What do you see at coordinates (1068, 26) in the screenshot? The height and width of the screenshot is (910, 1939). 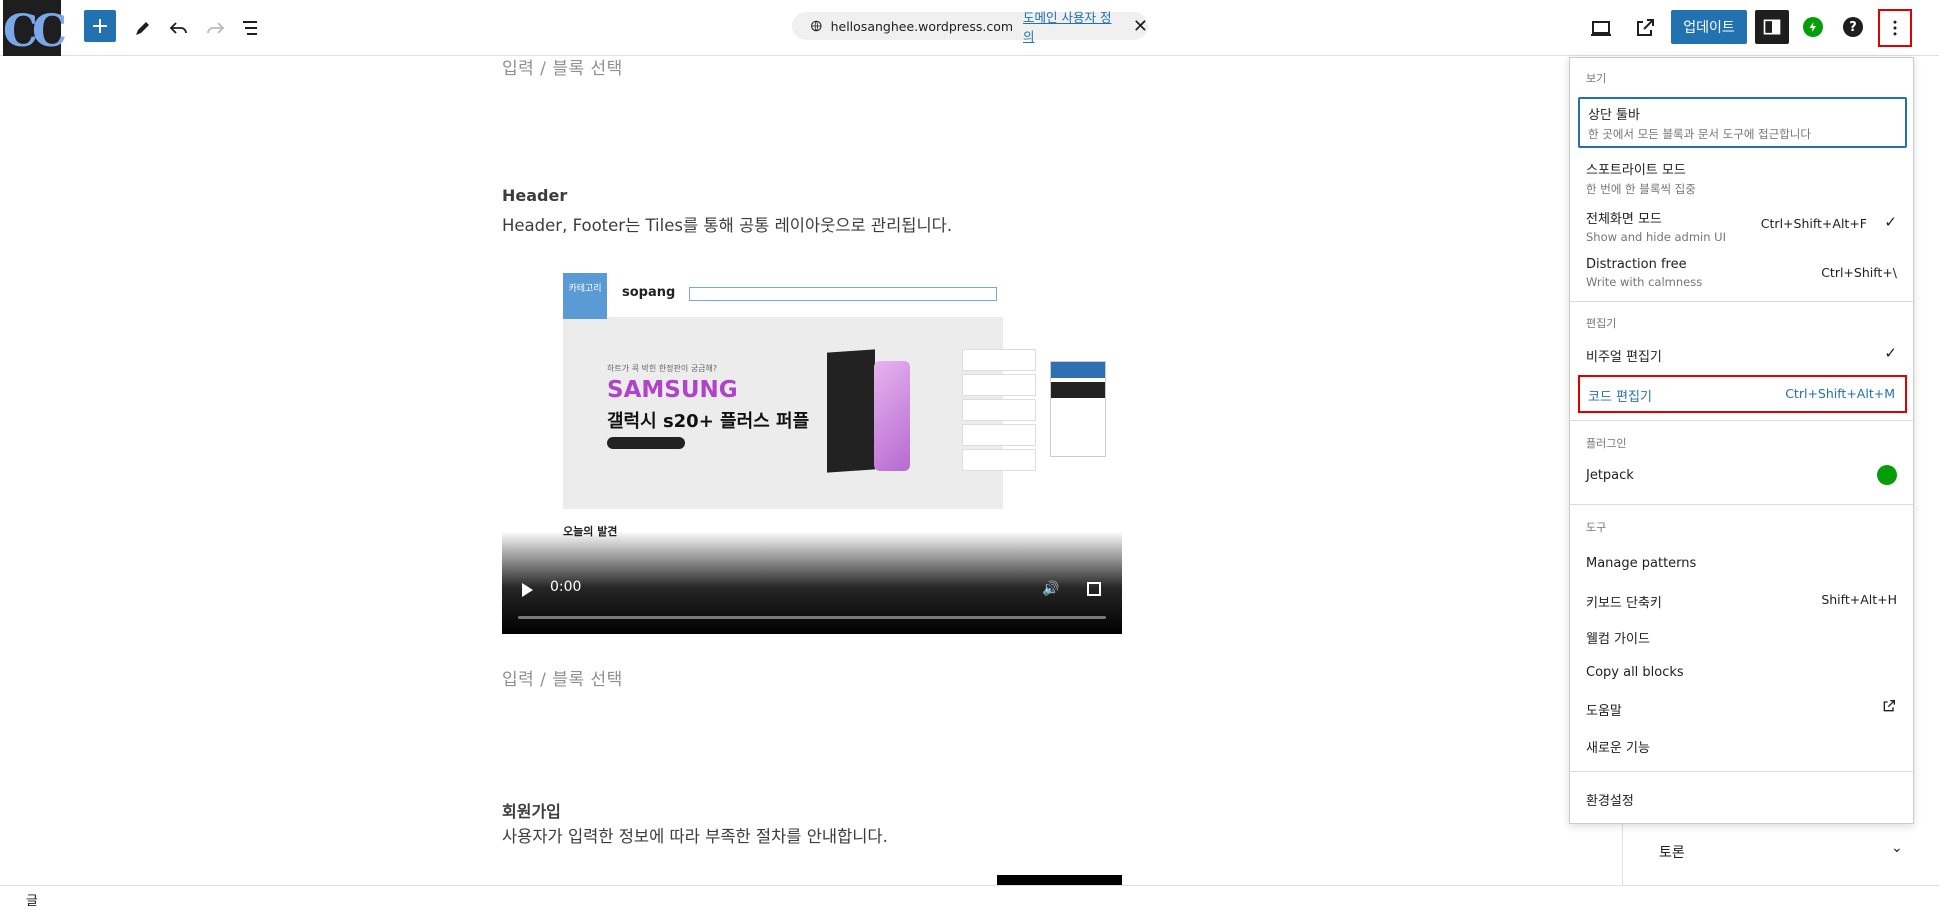 I see `customize-domain-link: 도메인 사용자 정의` at bounding box center [1068, 26].